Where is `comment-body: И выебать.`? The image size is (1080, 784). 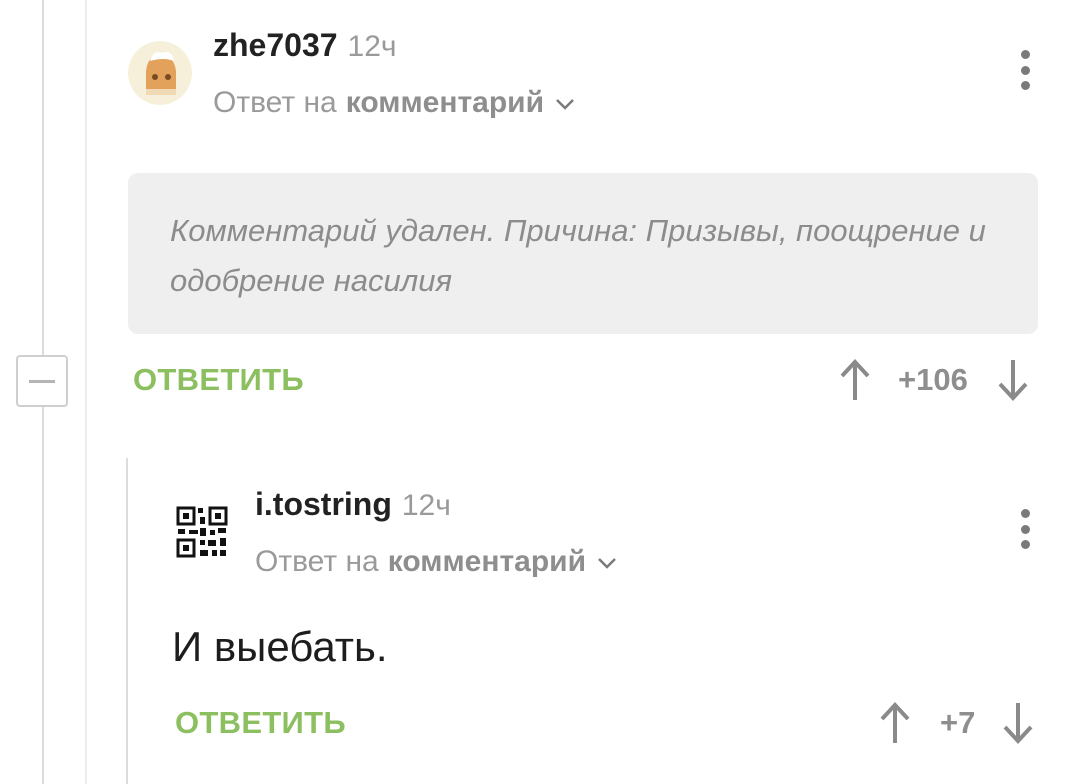 comment-body: И выебать. is located at coordinates (280, 646).